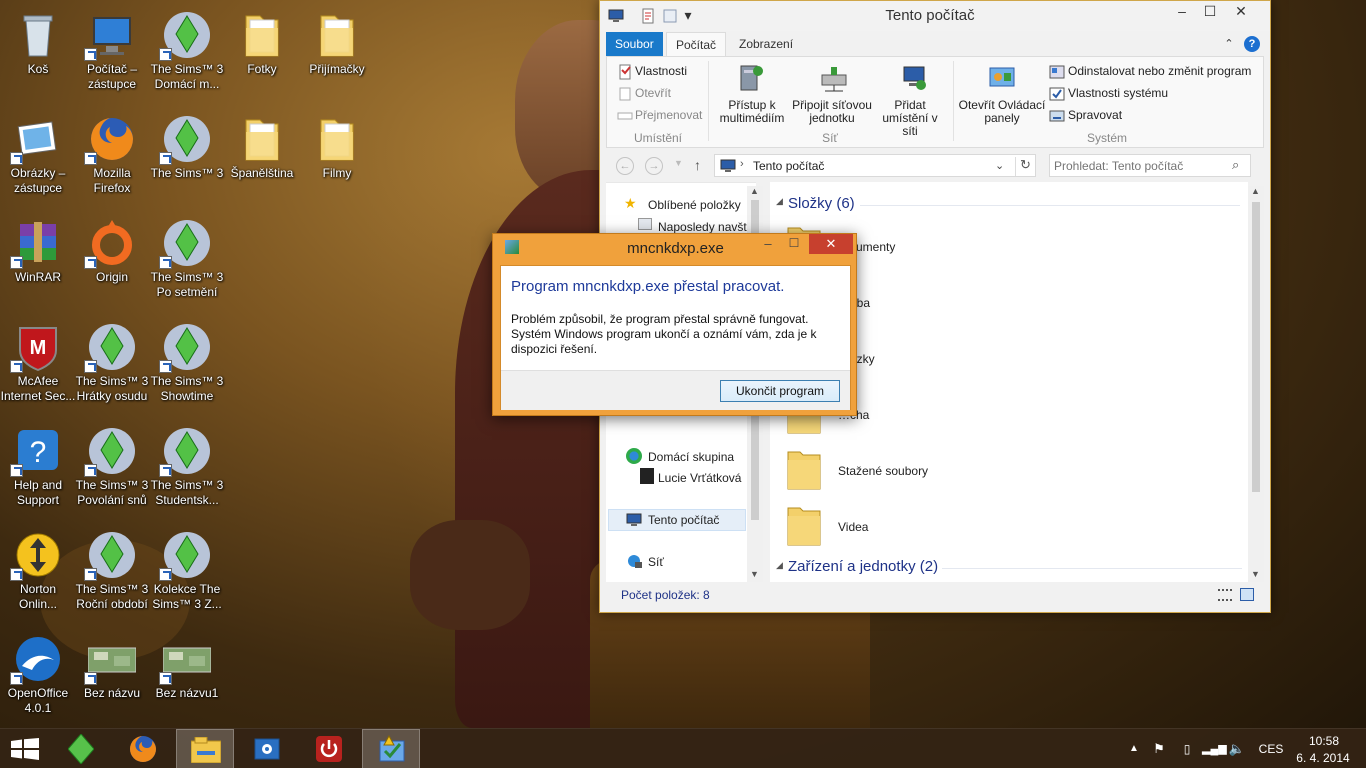 The image size is (1366, 768). What do you see at coordinates (779, 201) in the screenshot?
I see `folders-group-chevron-icon: ◢` at bounding box center [779, 201].